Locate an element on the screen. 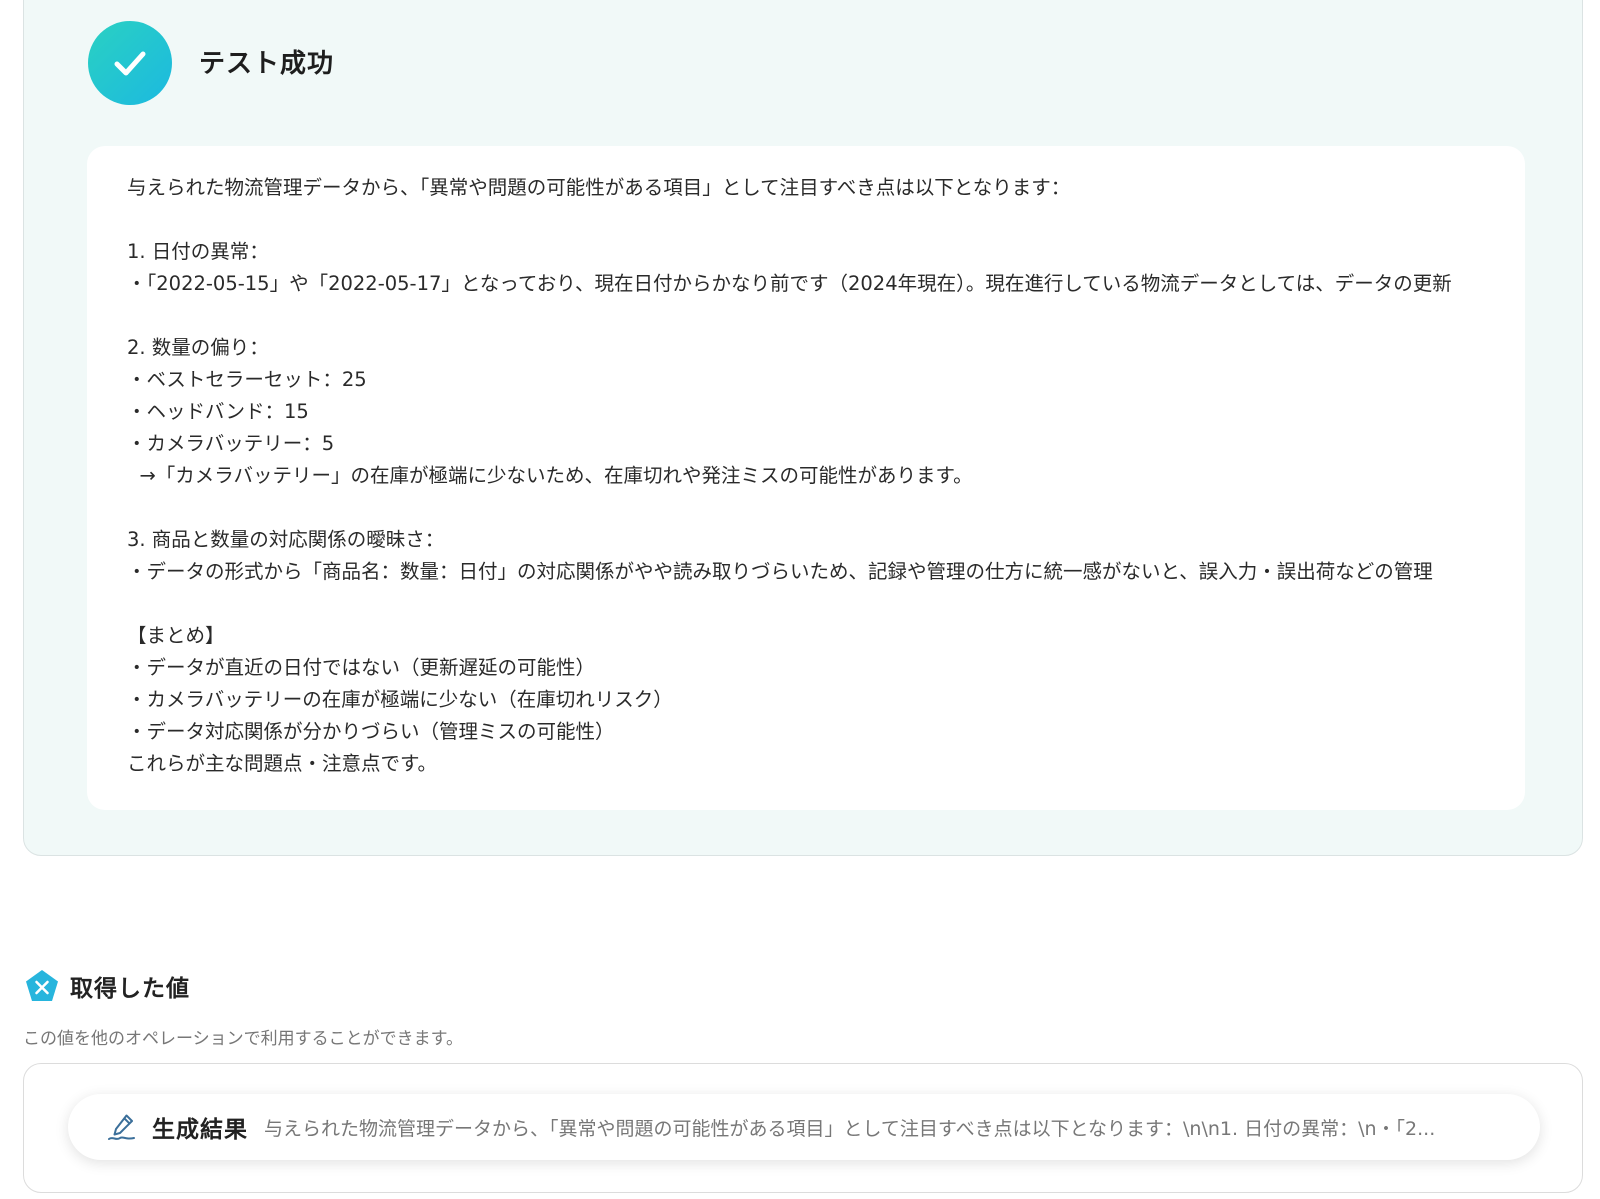 This screenshot has width=1600, height=1199. result-text-line: 【まとめ】 is located at coordinates (176, 635).